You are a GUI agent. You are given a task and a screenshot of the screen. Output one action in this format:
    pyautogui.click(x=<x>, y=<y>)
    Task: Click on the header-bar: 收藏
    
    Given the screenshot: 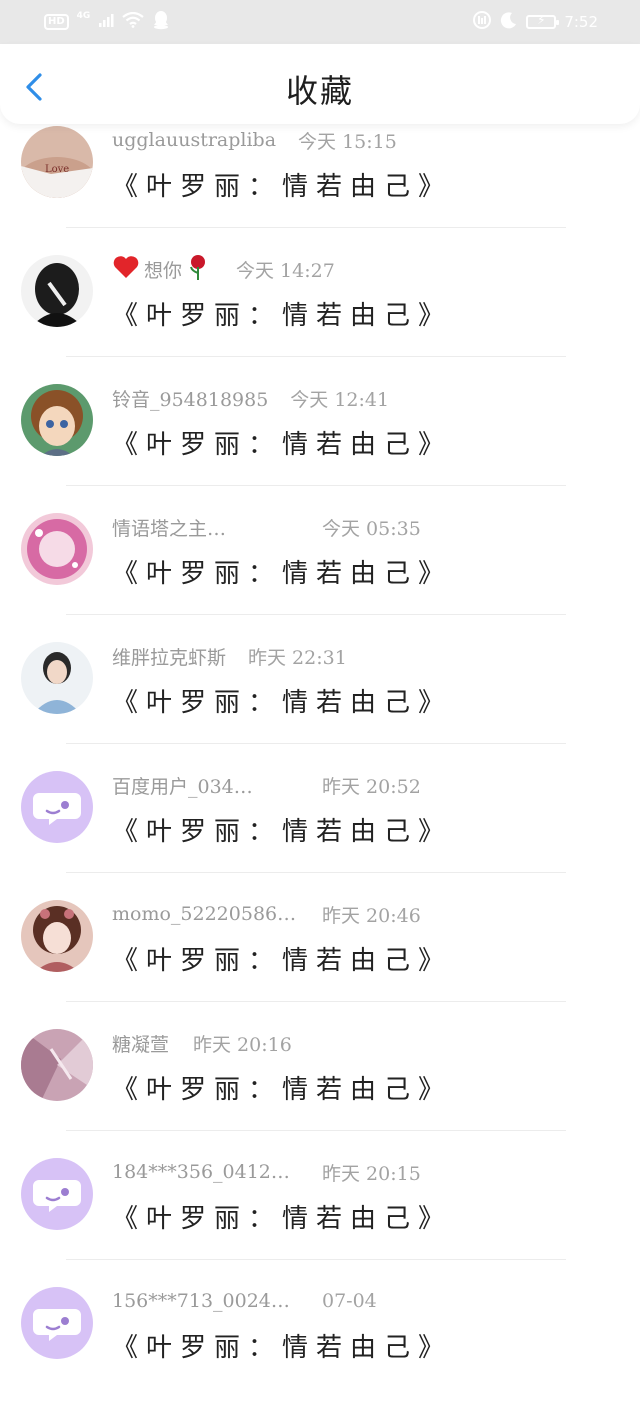 What is the action you would take?
    pyautogui.click(x=320, y=84)
    